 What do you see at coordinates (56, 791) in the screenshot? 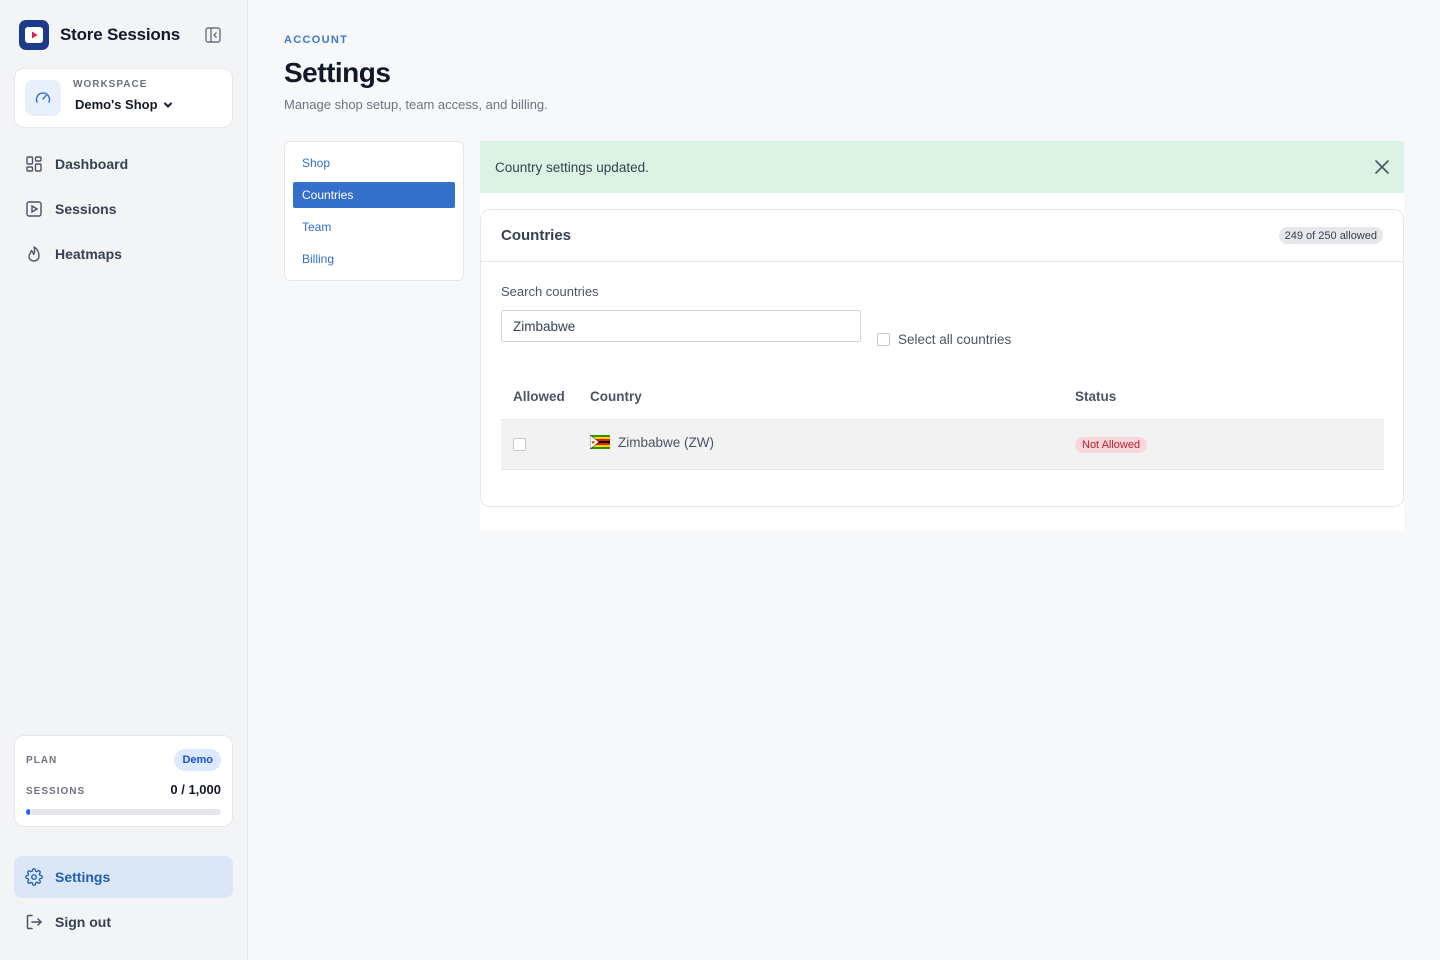
I see `sessions-label: SESSIONS` at bounding box center [56, 791].